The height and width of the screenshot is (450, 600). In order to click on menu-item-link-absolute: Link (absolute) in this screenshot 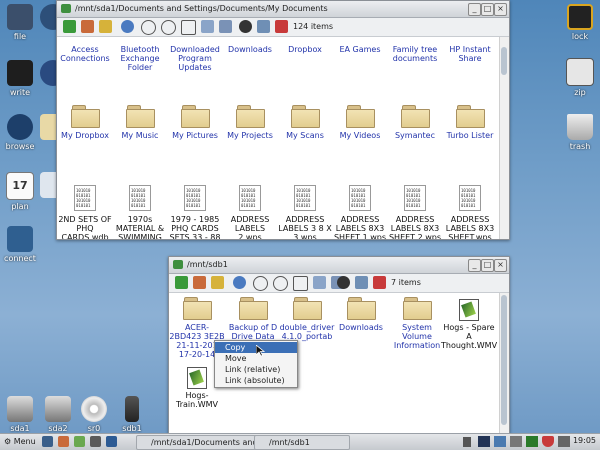, I will do `click(256, 380)`.